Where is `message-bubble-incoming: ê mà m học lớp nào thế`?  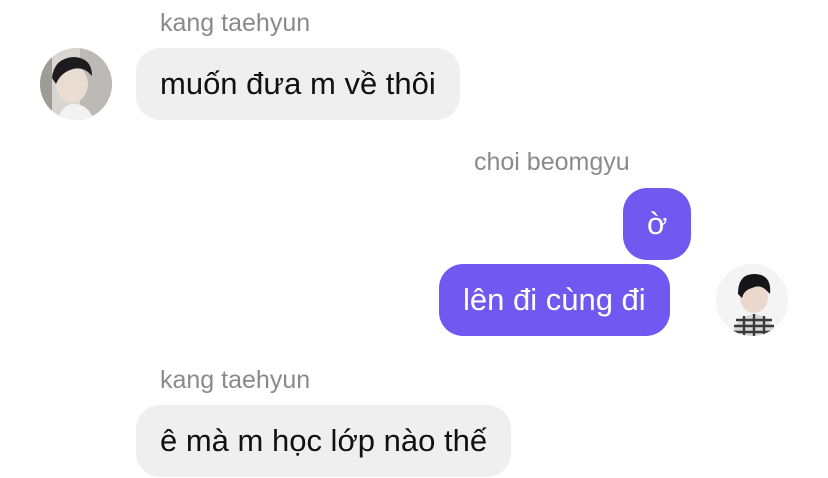 message-bubble-incoming: ê mà m học lớp nào thế is located at coordinates (324, 441).